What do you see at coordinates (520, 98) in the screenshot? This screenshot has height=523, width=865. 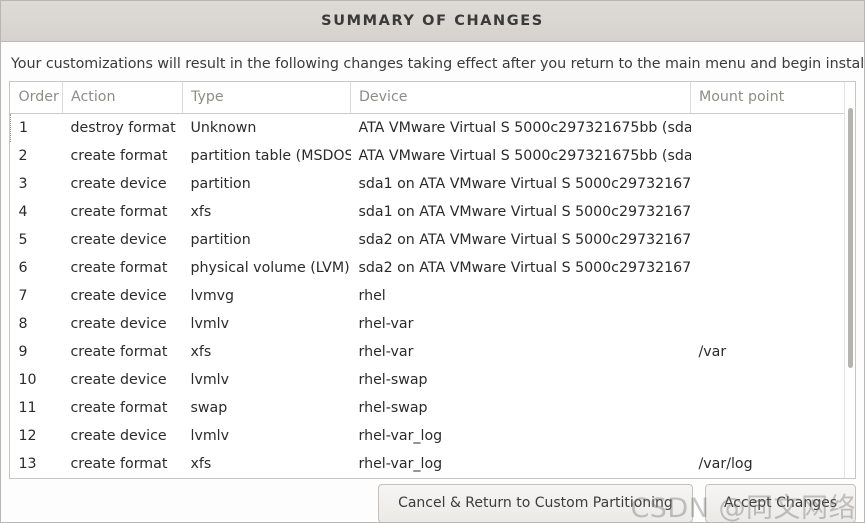 I see `column-header-device: Device` at bounding box center [520, 98].